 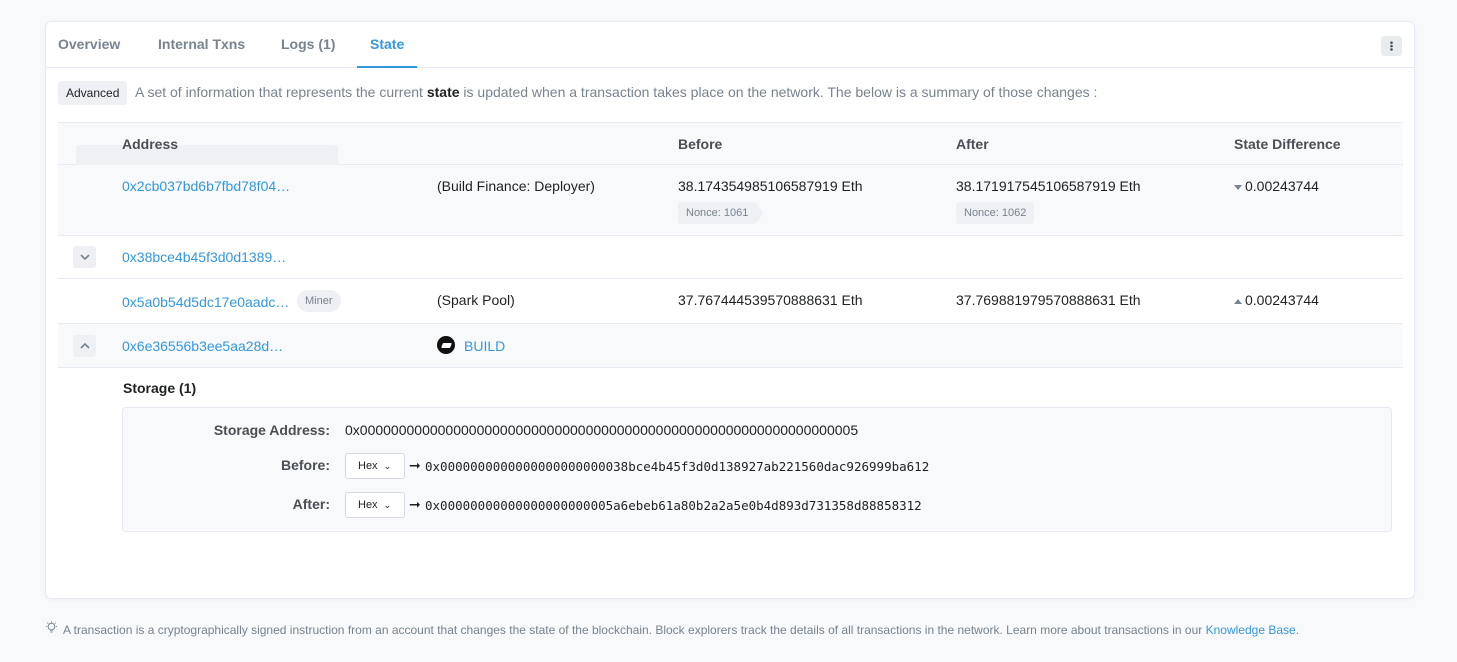 What do you see at coordinates (1251, 630) in the screenshot?
I see `knowledge-base-link: Knowledge Base` at bounding box center [1251, 630].